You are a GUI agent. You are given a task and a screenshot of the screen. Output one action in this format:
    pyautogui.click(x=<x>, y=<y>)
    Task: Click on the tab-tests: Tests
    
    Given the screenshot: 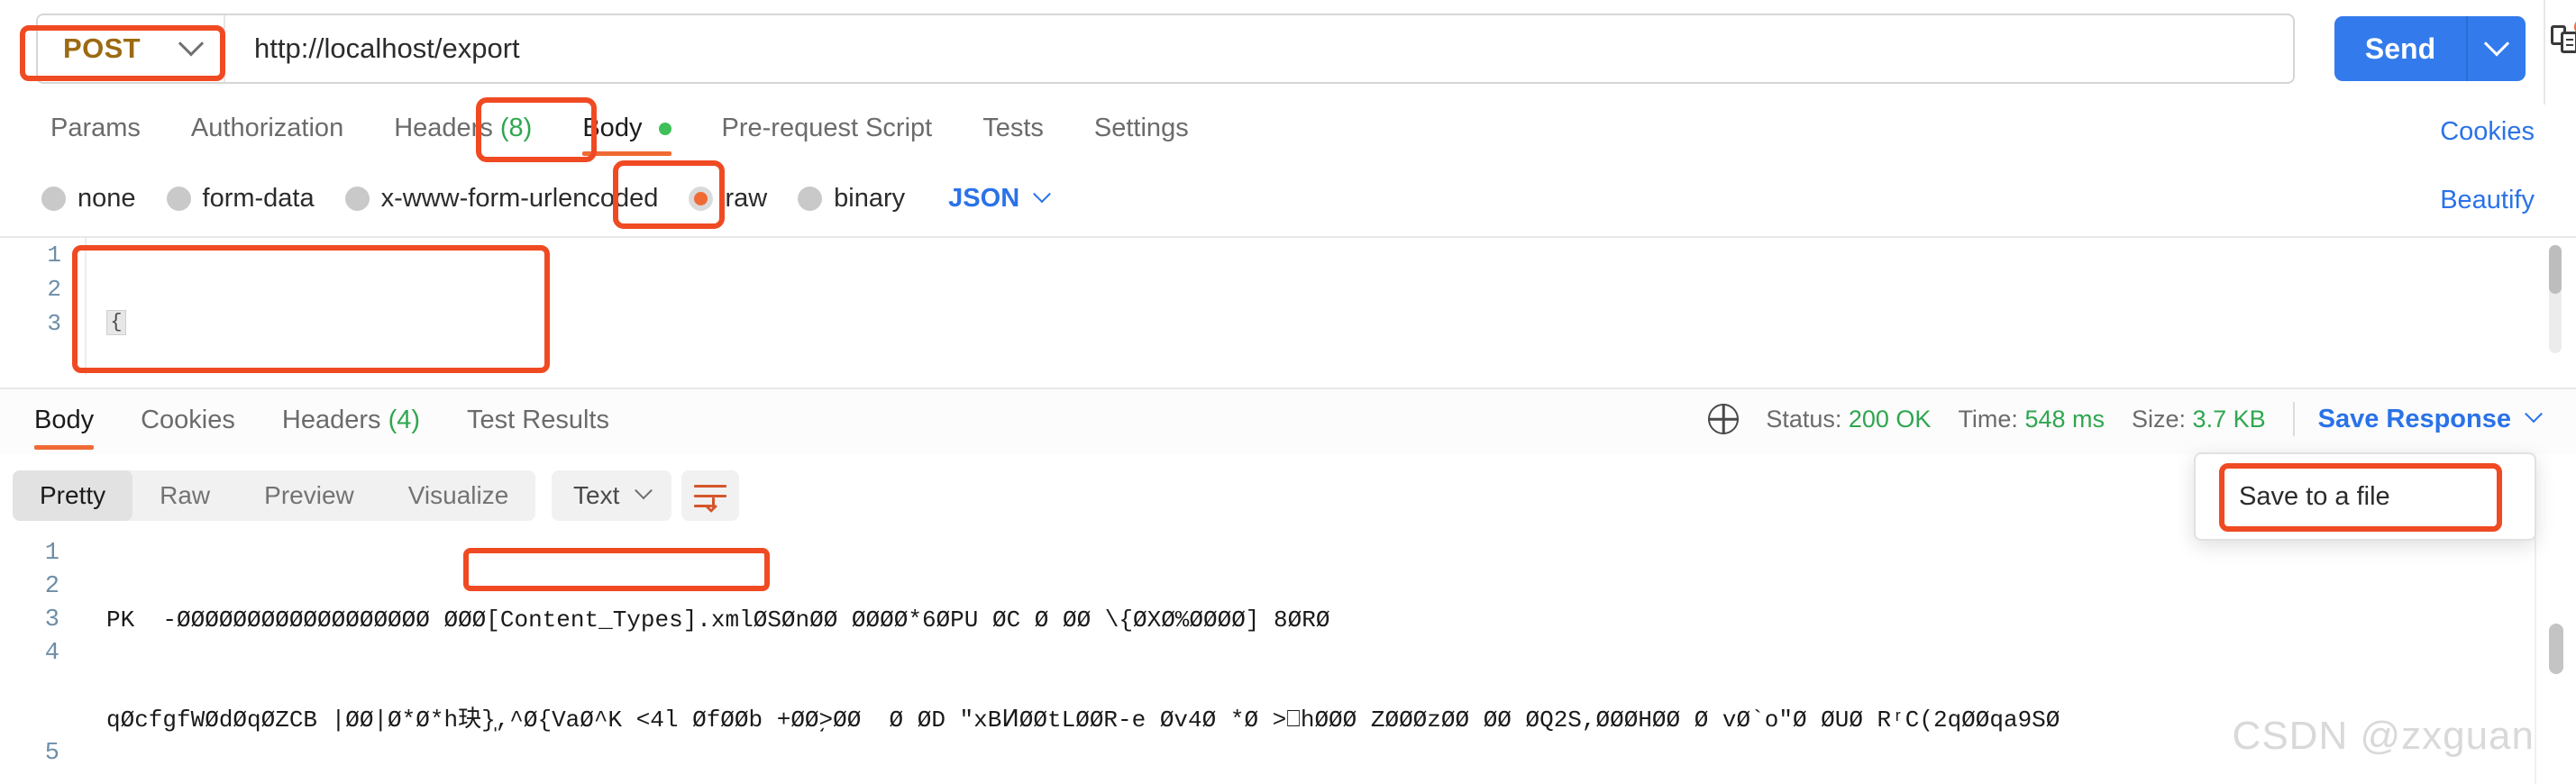 What is the action you would take?
    pyautogui.click(x=1013, y=131)
    